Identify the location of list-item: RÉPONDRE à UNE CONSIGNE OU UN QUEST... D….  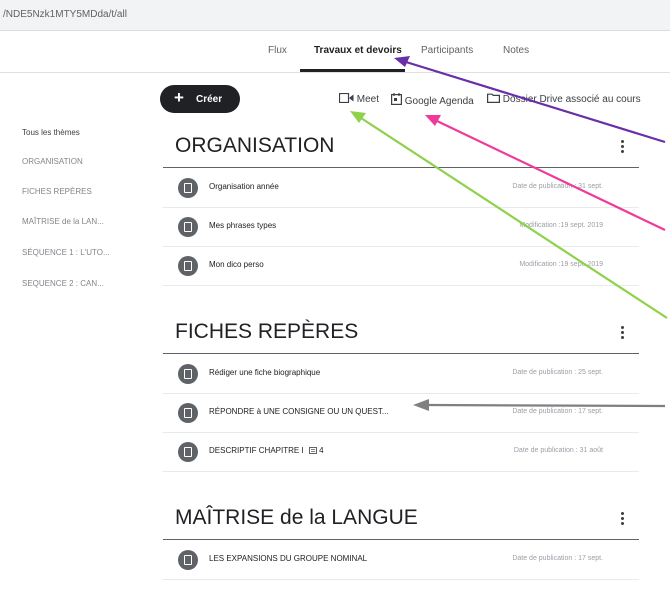
(401, 413).